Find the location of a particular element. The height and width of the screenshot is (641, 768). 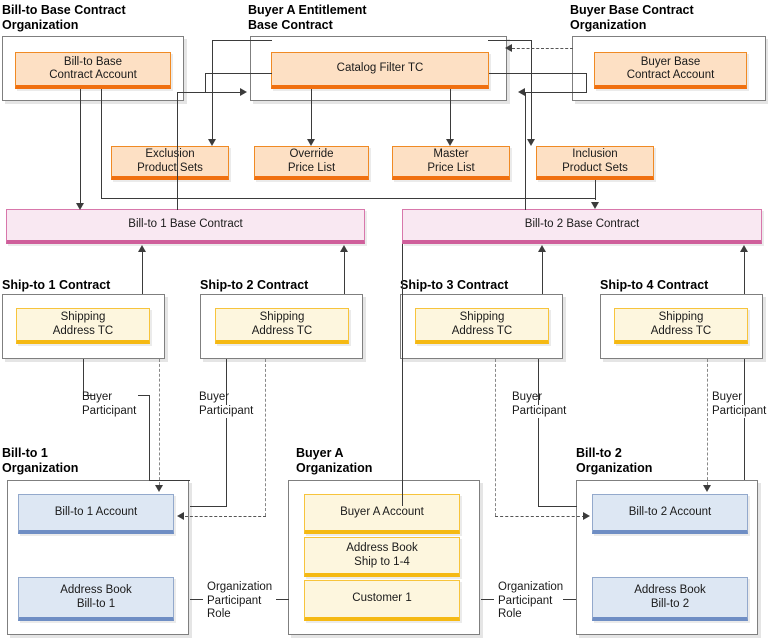

edge-label-organization-participant-role-left: Organization Participant Role is located at coordinates (240, 600).